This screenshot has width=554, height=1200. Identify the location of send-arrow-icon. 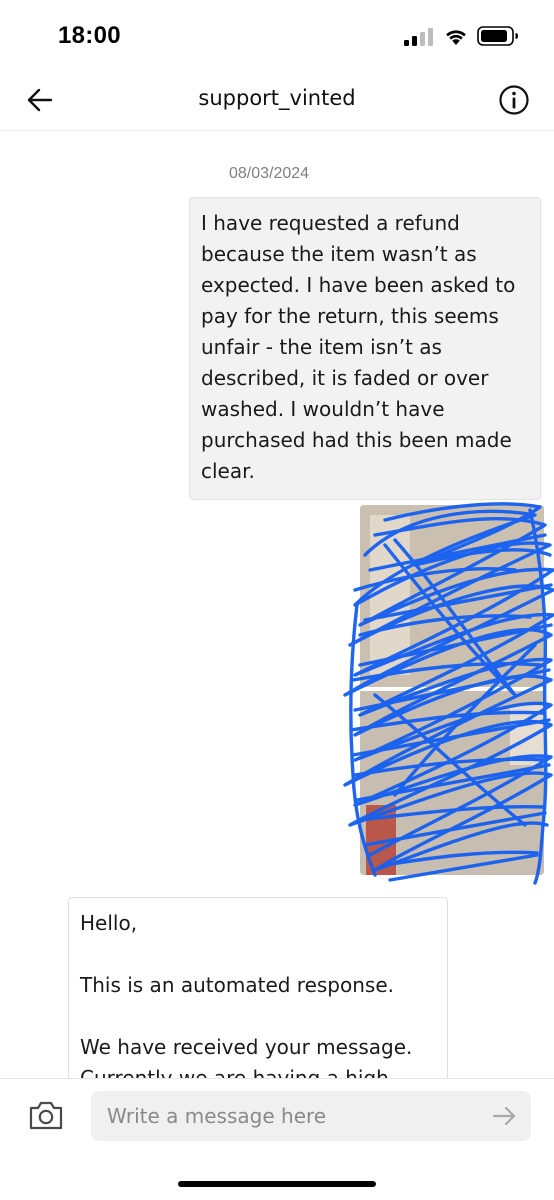
(505, 1116).